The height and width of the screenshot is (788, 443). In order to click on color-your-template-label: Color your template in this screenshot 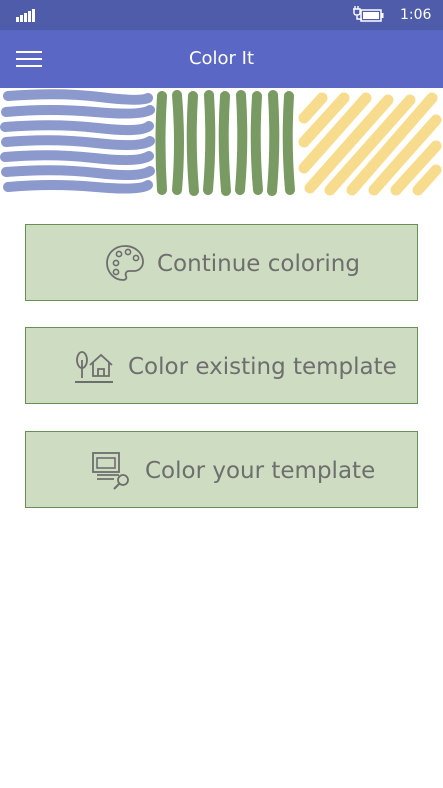, I will do `click(260, 471)`.